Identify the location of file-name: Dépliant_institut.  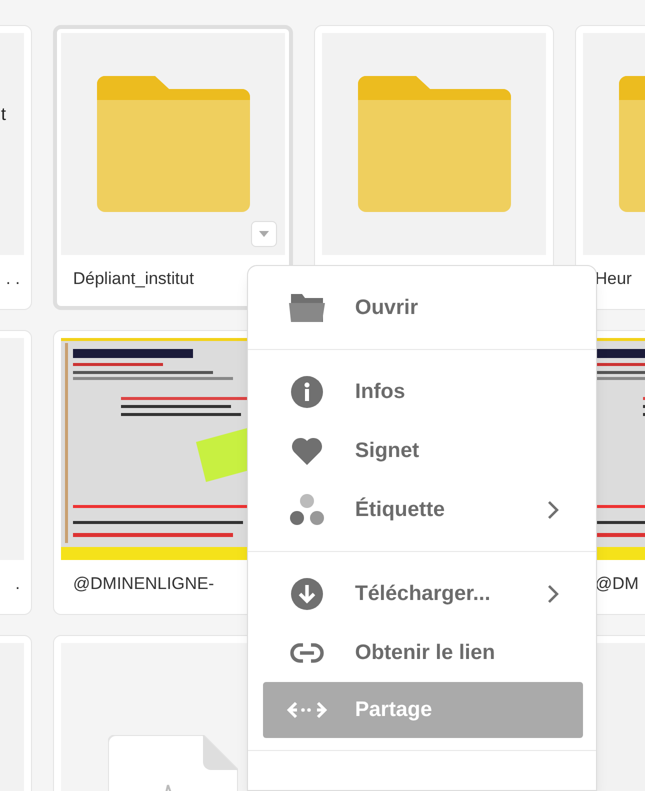
(133, 279).